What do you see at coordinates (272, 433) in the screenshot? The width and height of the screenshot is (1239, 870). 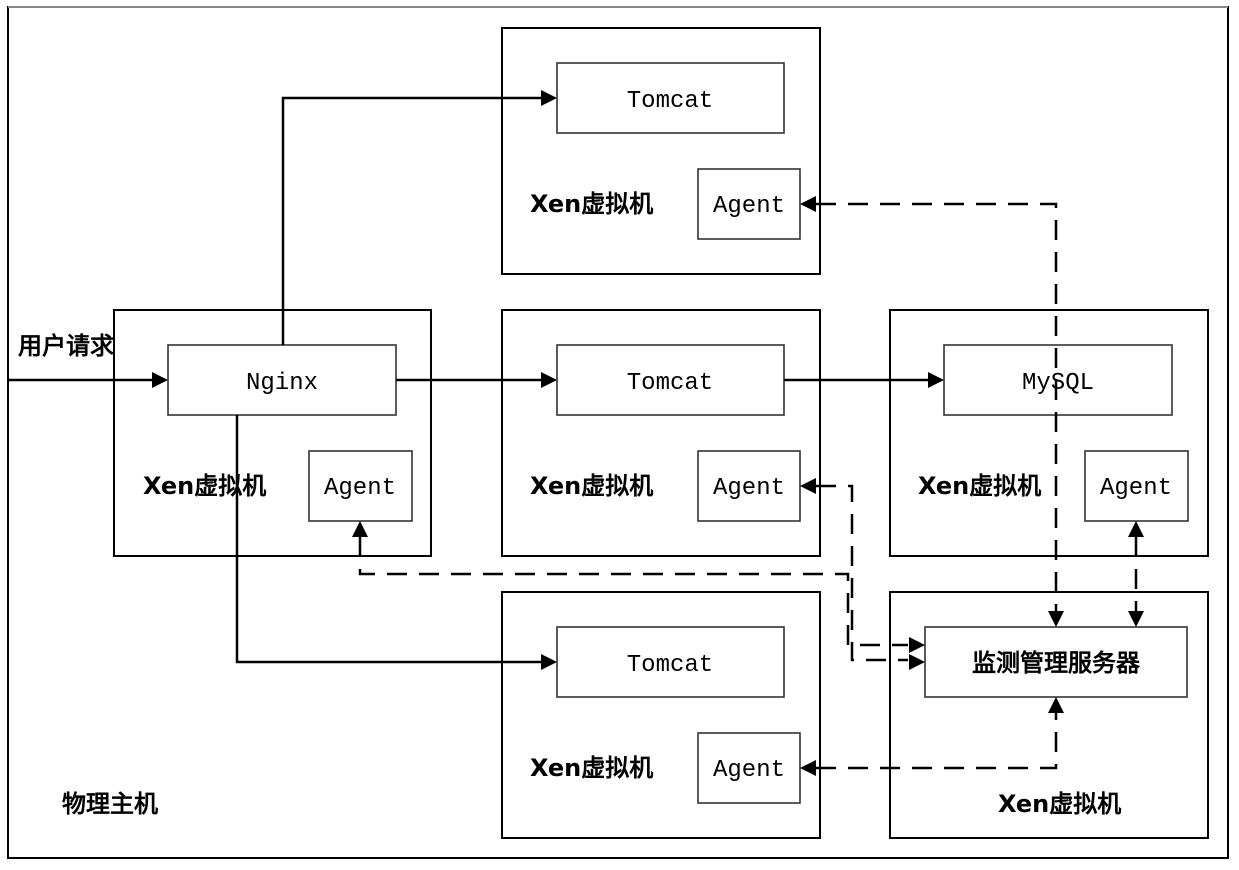 I see `vm-nginx: Nginx Agent Xen虚拟机` at bounding box center [272, 433].